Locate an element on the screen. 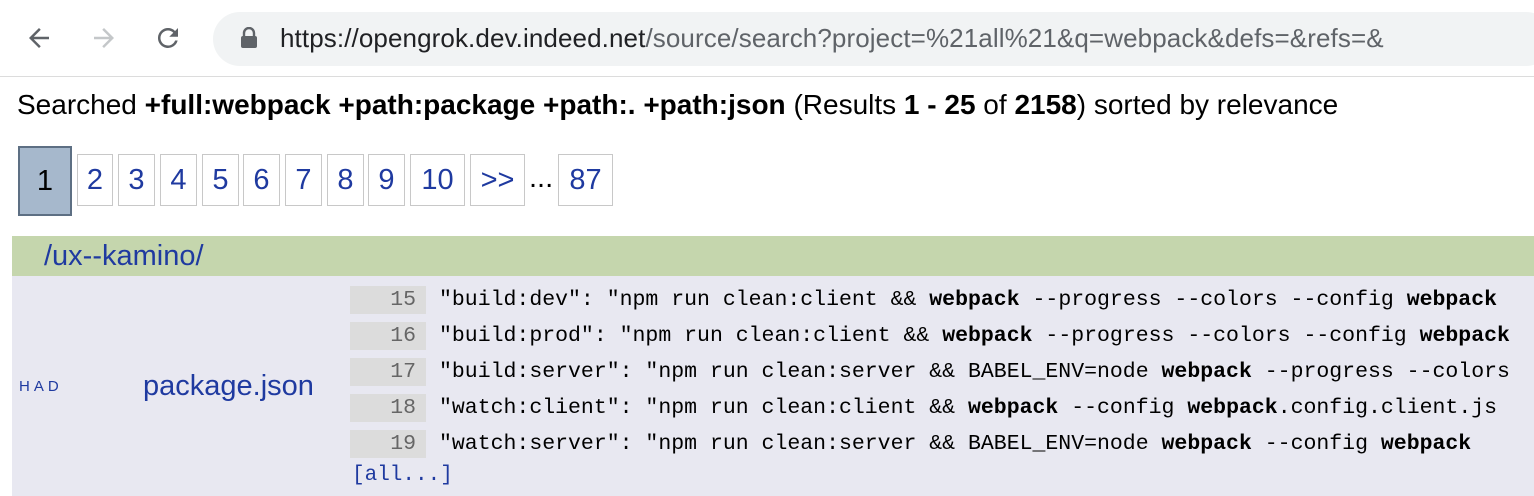 The image size is (1534, 496). result-total: 2158 is located at coordinates (1045, 104).